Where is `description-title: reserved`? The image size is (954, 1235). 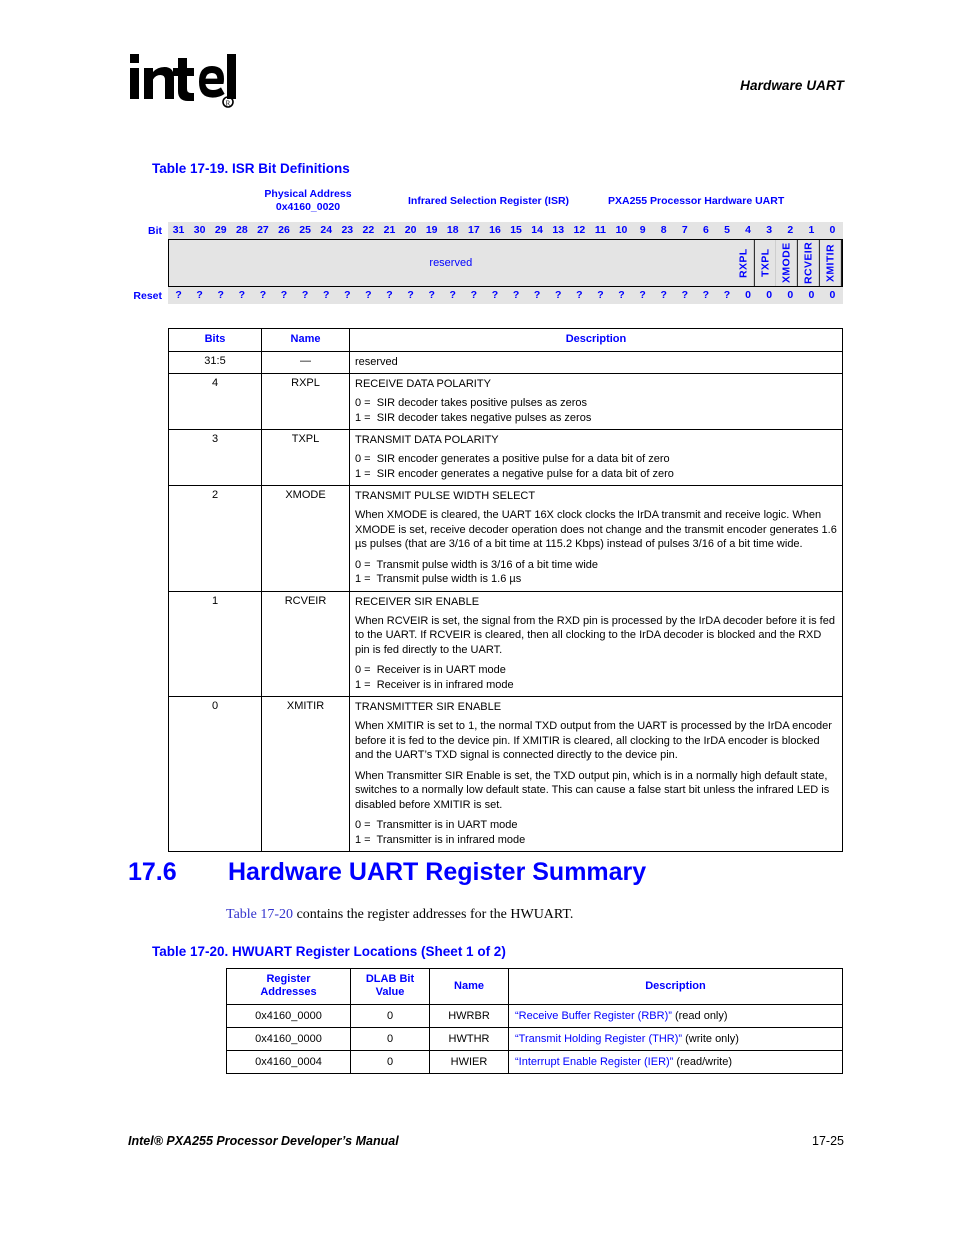 description-title: reserved is located at coordinates (376, 362).